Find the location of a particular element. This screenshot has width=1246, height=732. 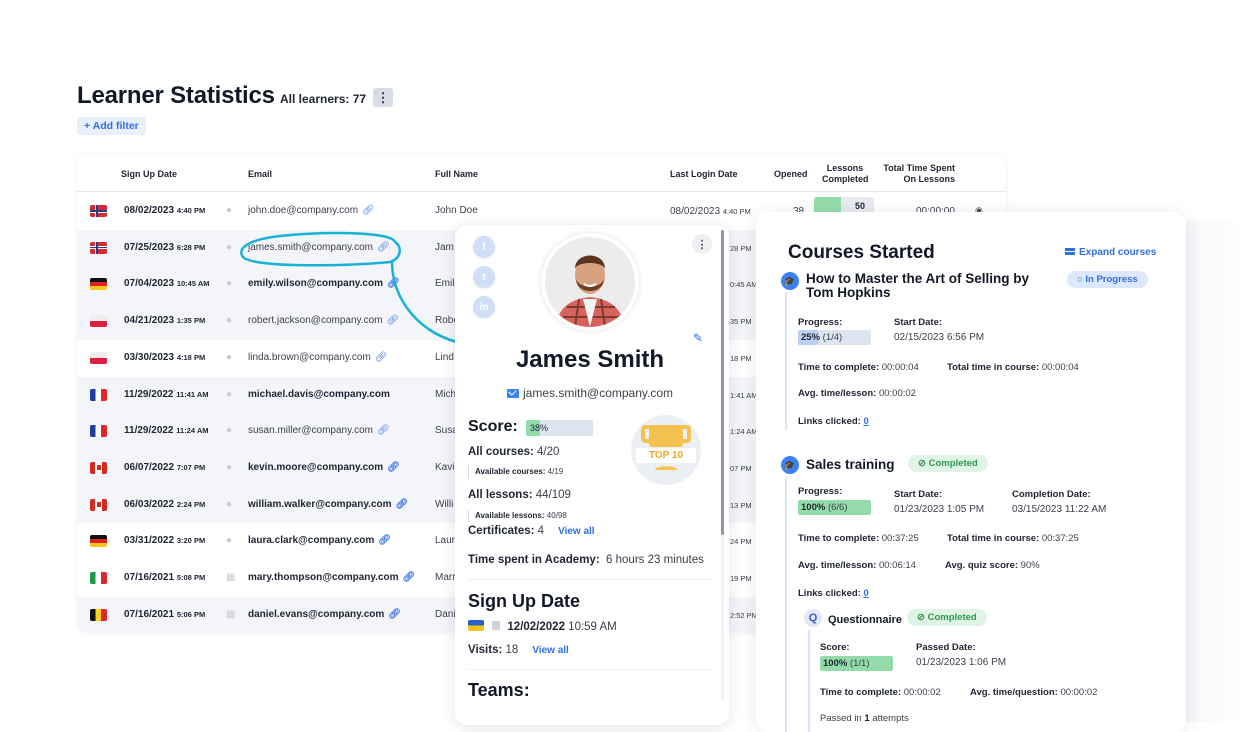

add-filter-button: + Add filter is located at coordinates (111, 126).